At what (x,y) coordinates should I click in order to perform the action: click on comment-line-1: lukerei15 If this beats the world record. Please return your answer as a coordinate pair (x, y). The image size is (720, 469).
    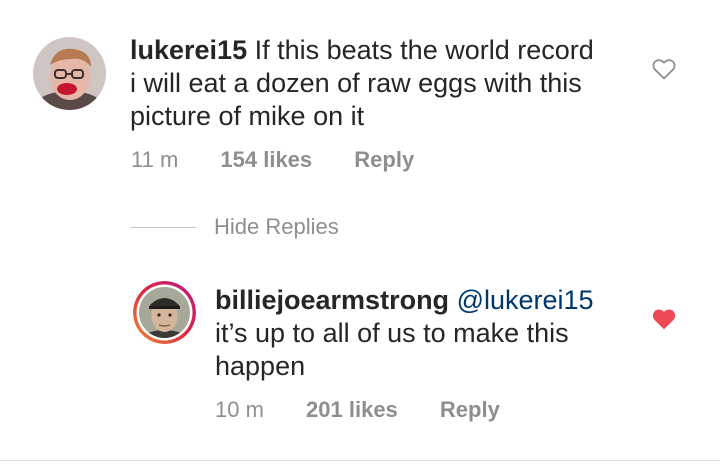
    Looking at the image, I should click on (380, 50).